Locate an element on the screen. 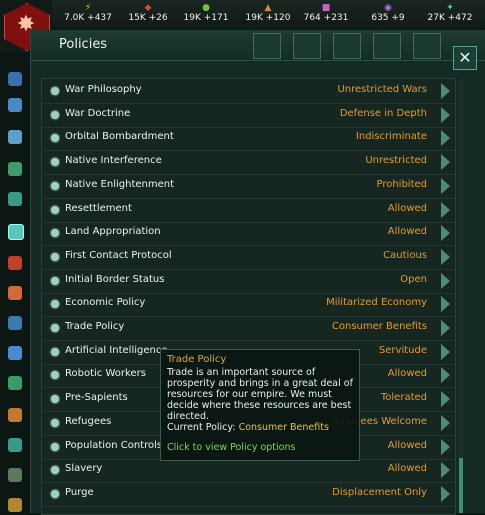  situation-log-icon is located at coordinates (15, 105).